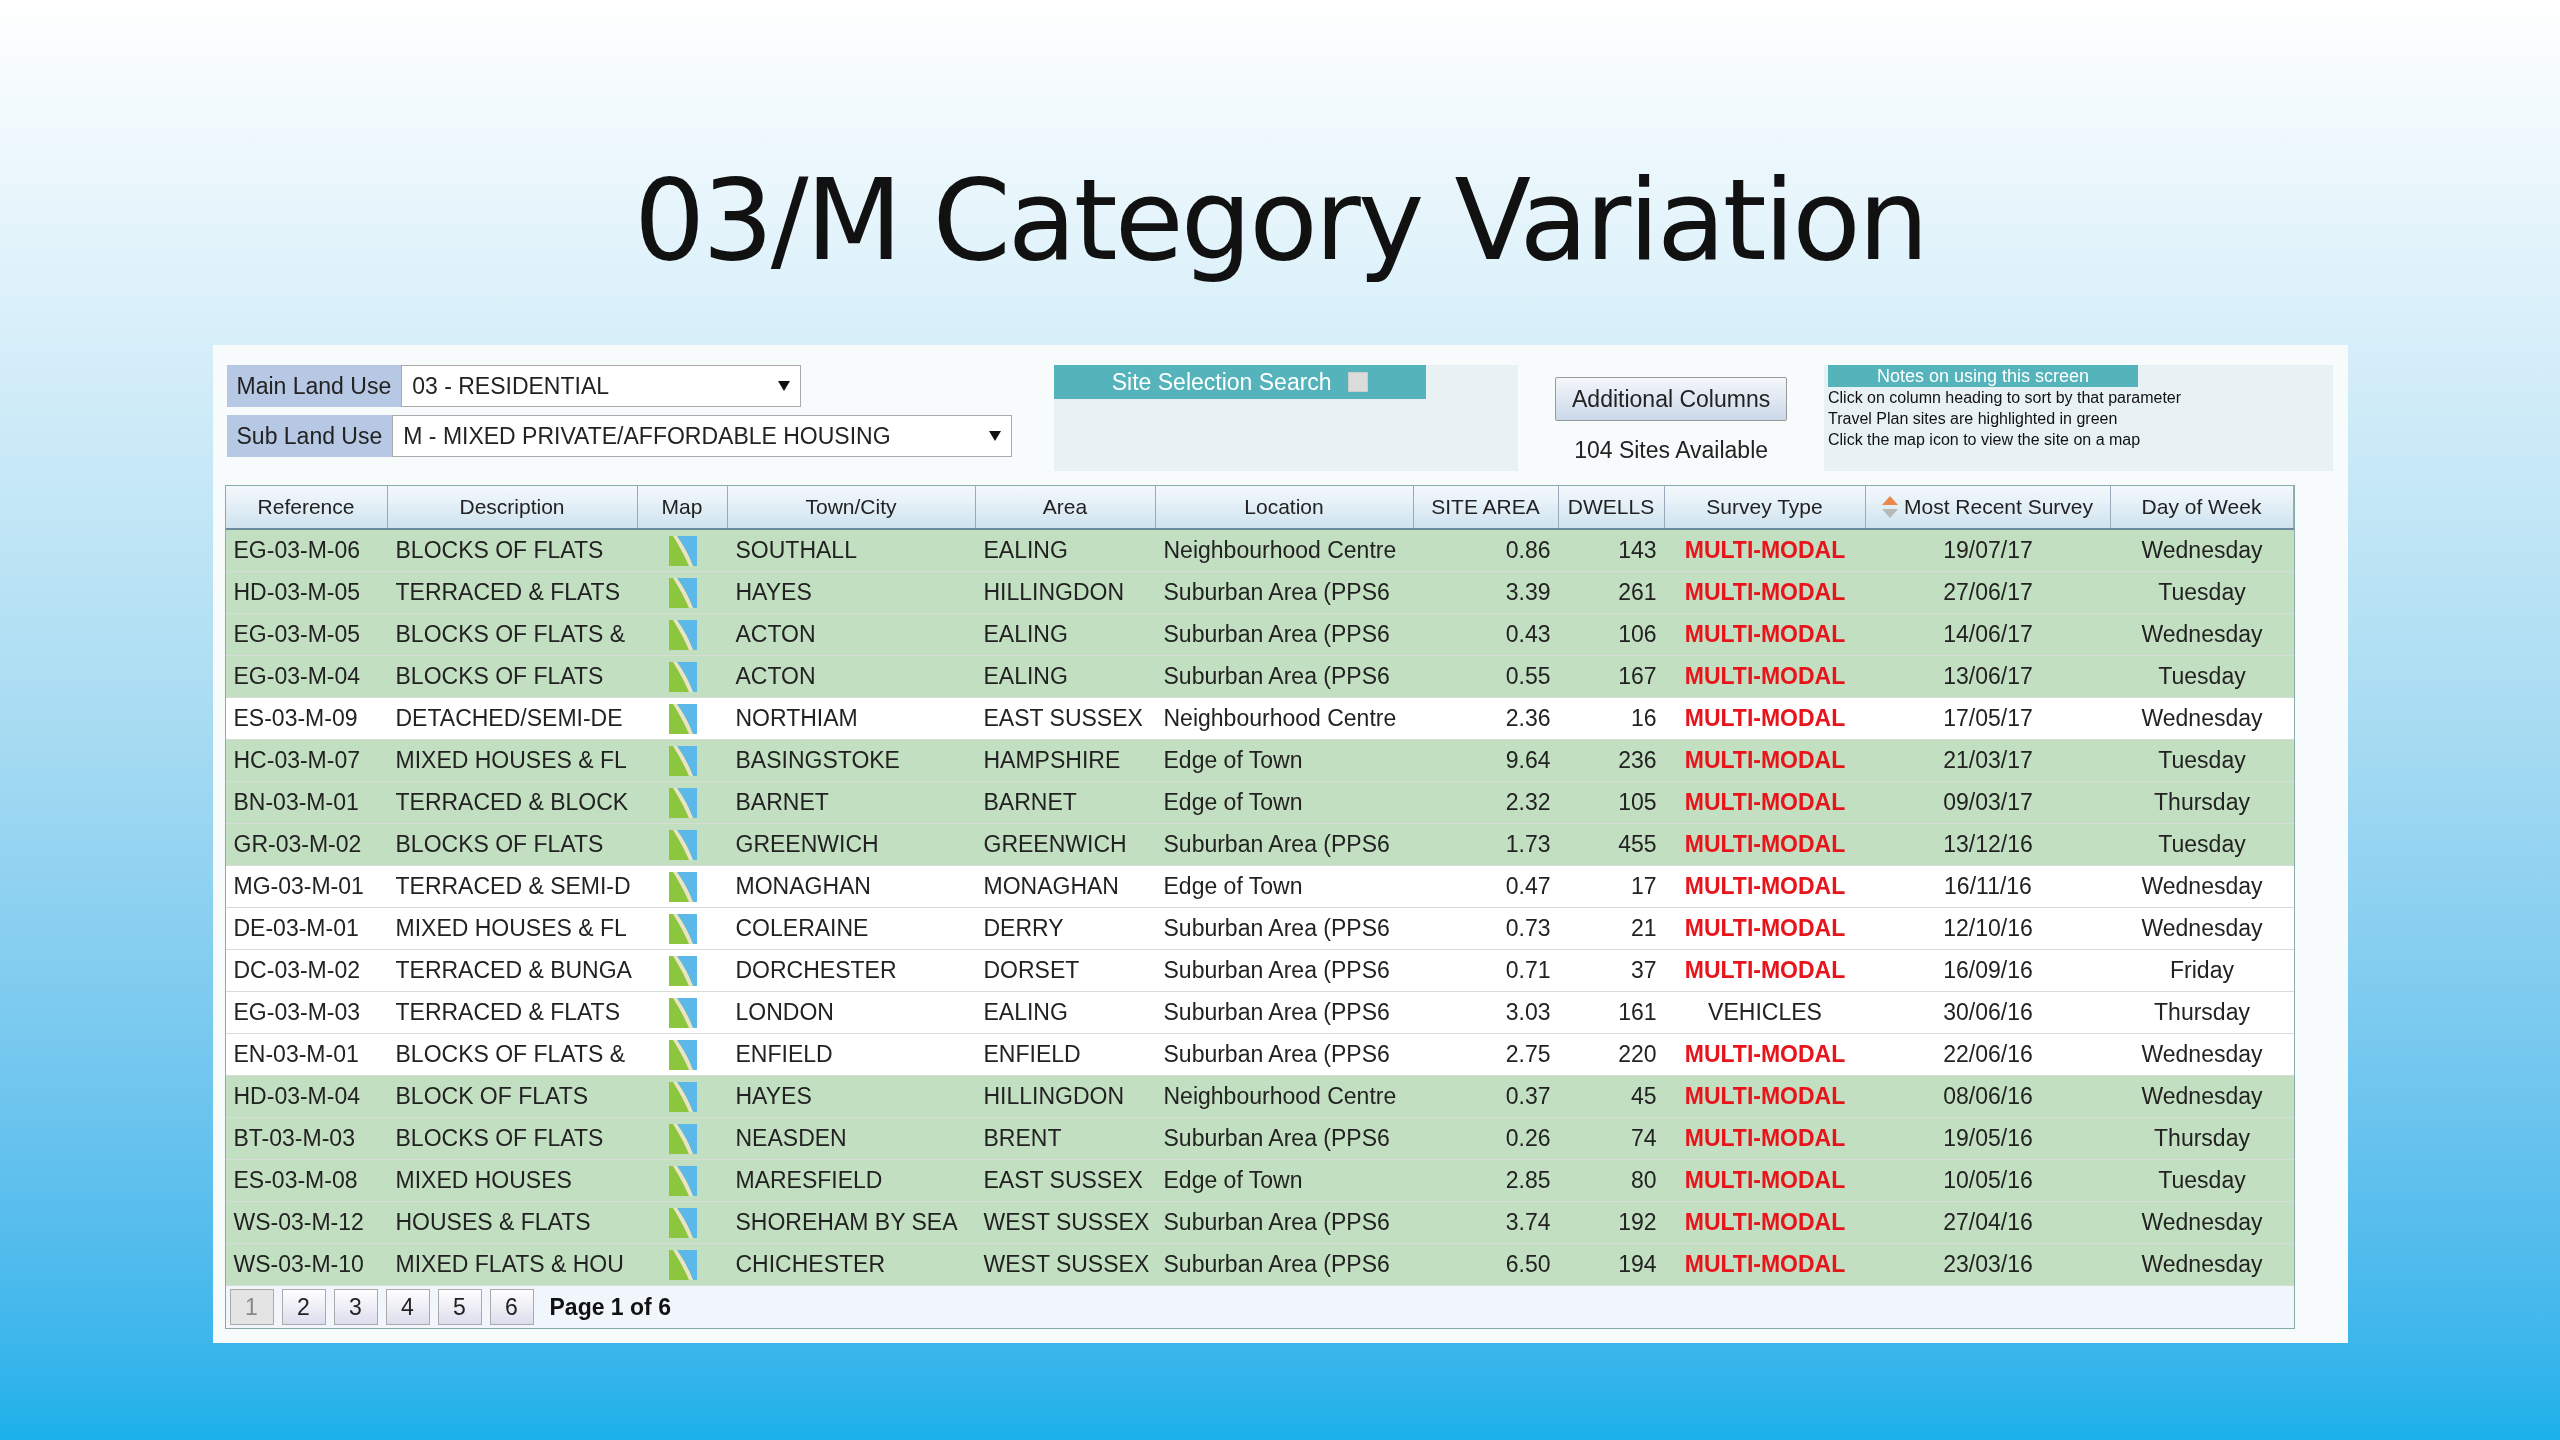 This screenshot has width=2560, height=1440. Describe the element at coordinates (297, 1013) in the screenshot. I see `table-cell-text: EG-03-M-03` at that location.